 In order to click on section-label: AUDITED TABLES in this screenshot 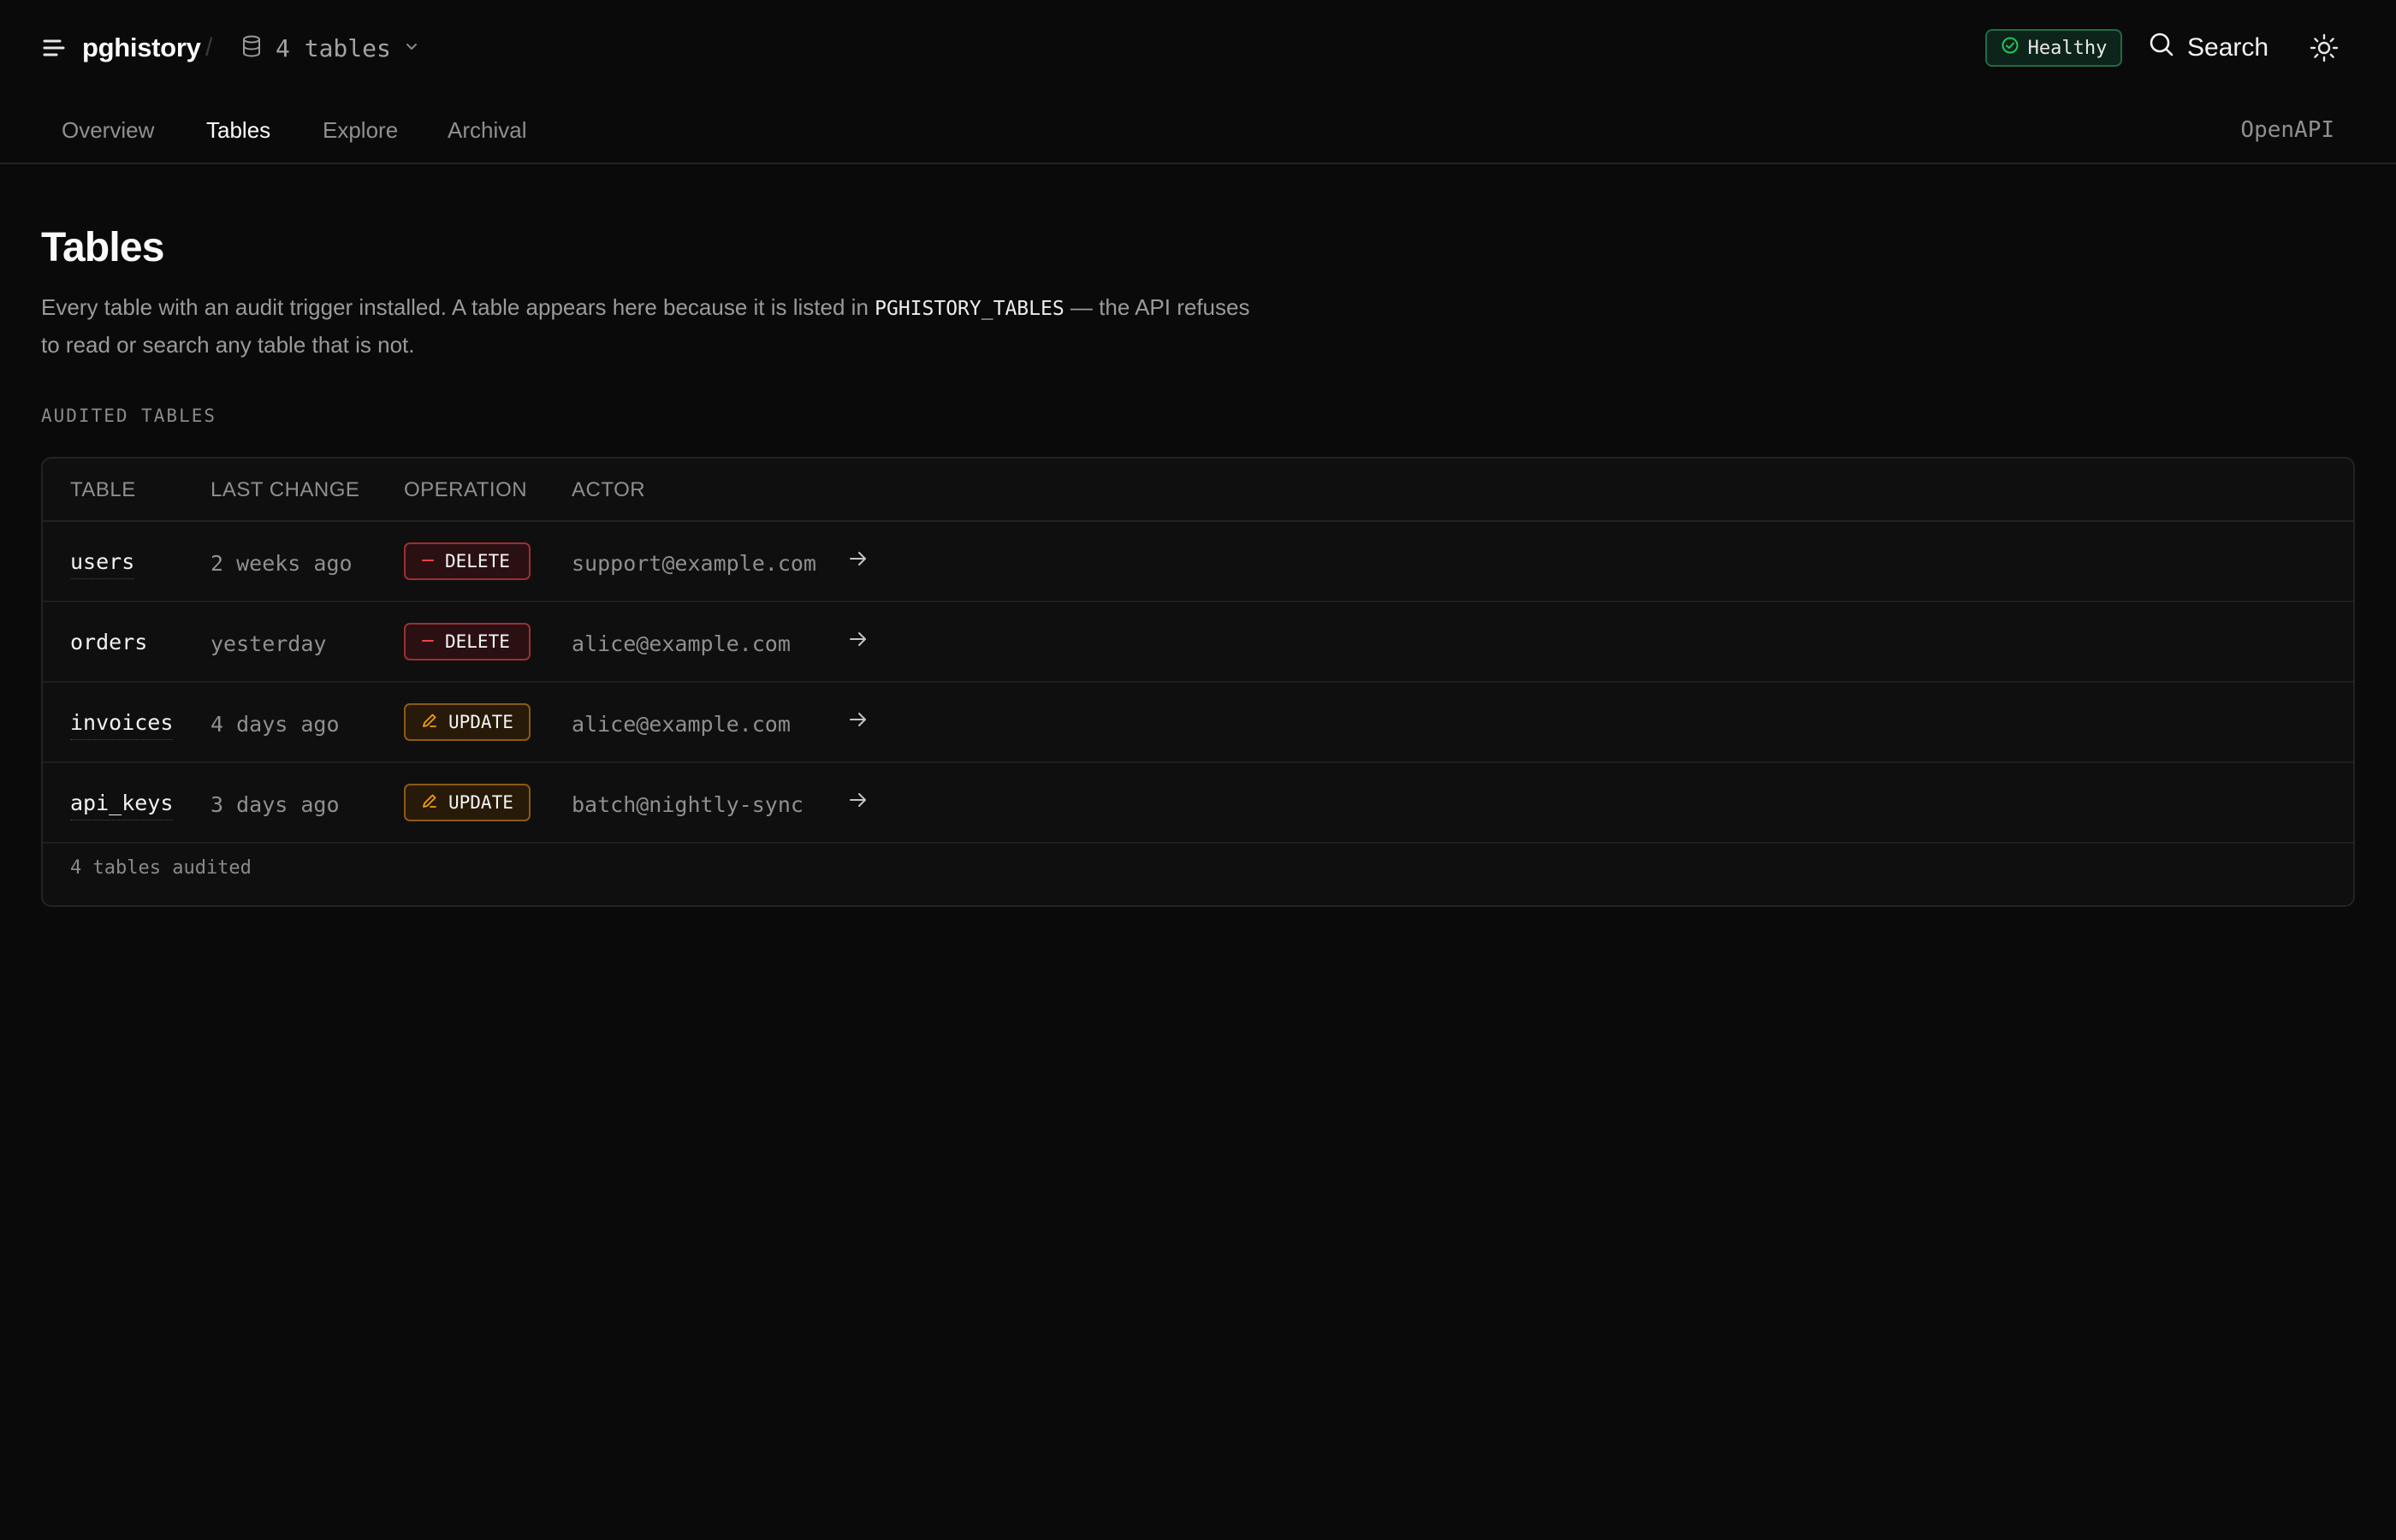, I will do `click(129, 416)`.